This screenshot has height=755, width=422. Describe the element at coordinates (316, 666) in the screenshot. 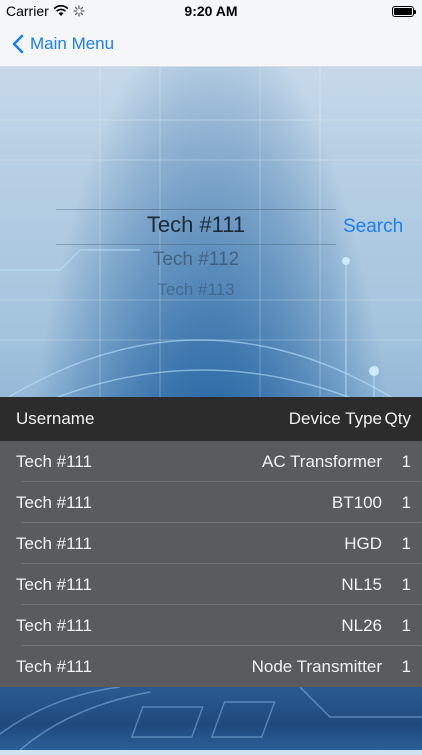

I see `cell-device-type: Node Transmitter` at that location.